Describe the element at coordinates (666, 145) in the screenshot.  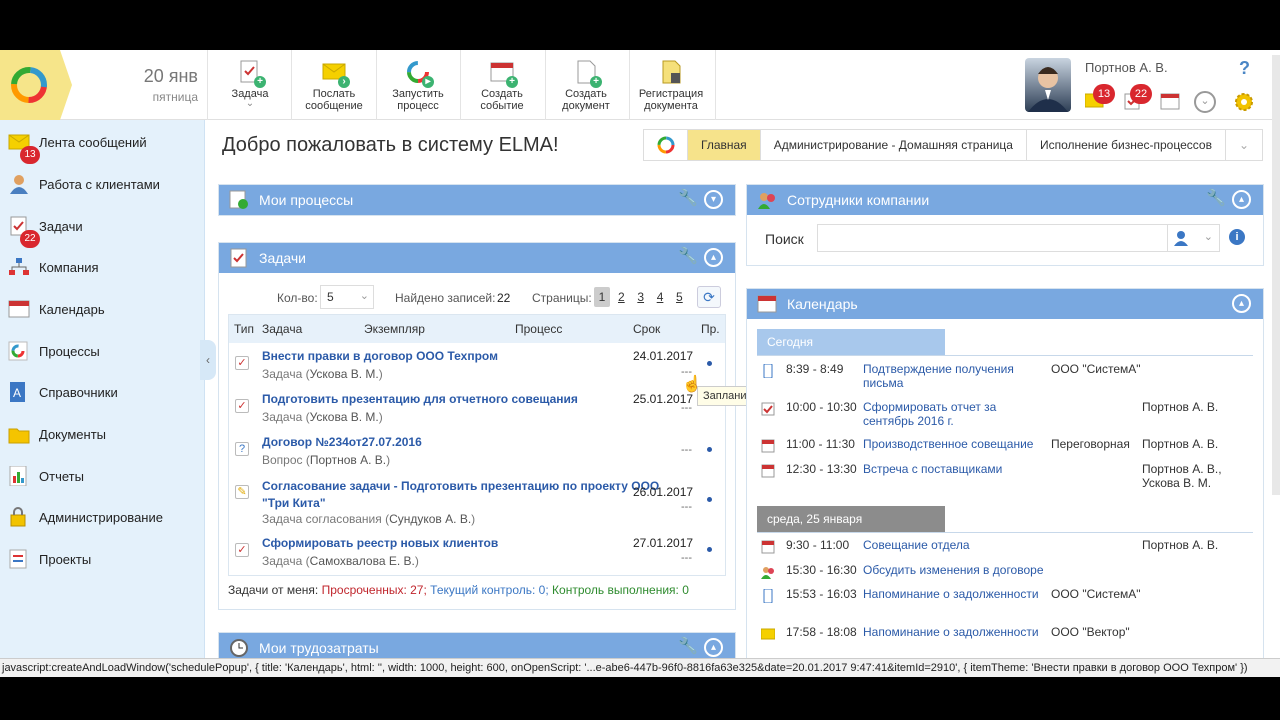
I see `tab-logo` at that location.